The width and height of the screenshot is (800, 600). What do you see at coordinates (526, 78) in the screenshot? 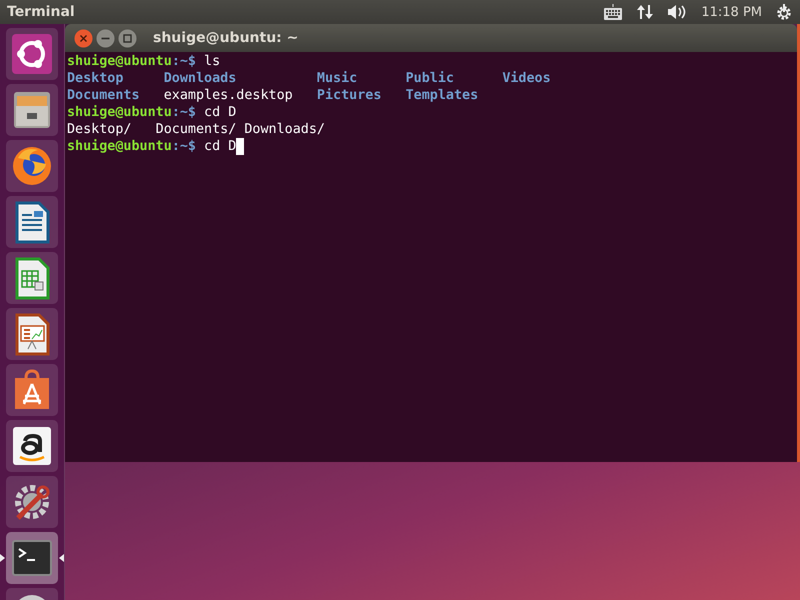
I see `directory-name: Videos` at bounding box center [526, 78].